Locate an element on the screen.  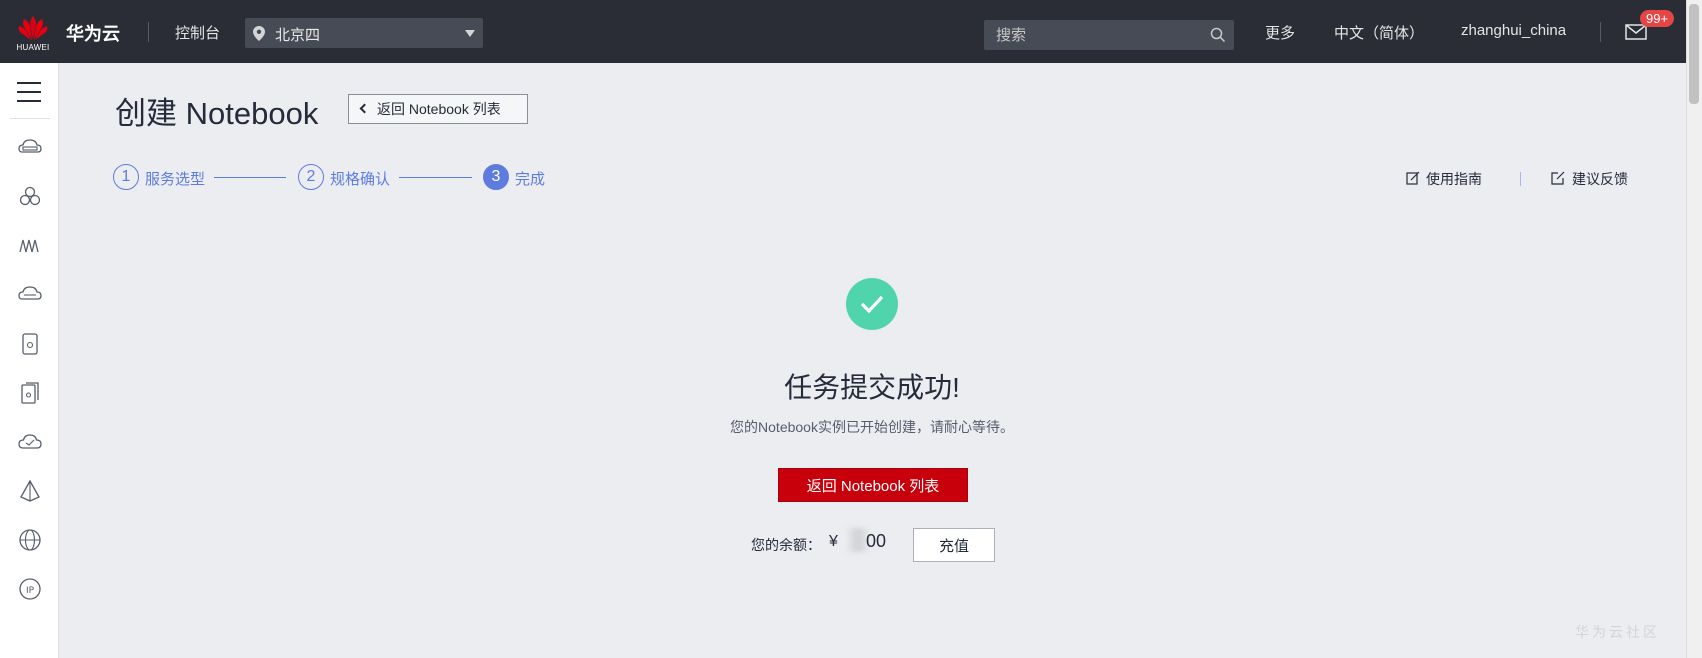
language-selector: 中文（简体） is located at coordinates (1379, 32).